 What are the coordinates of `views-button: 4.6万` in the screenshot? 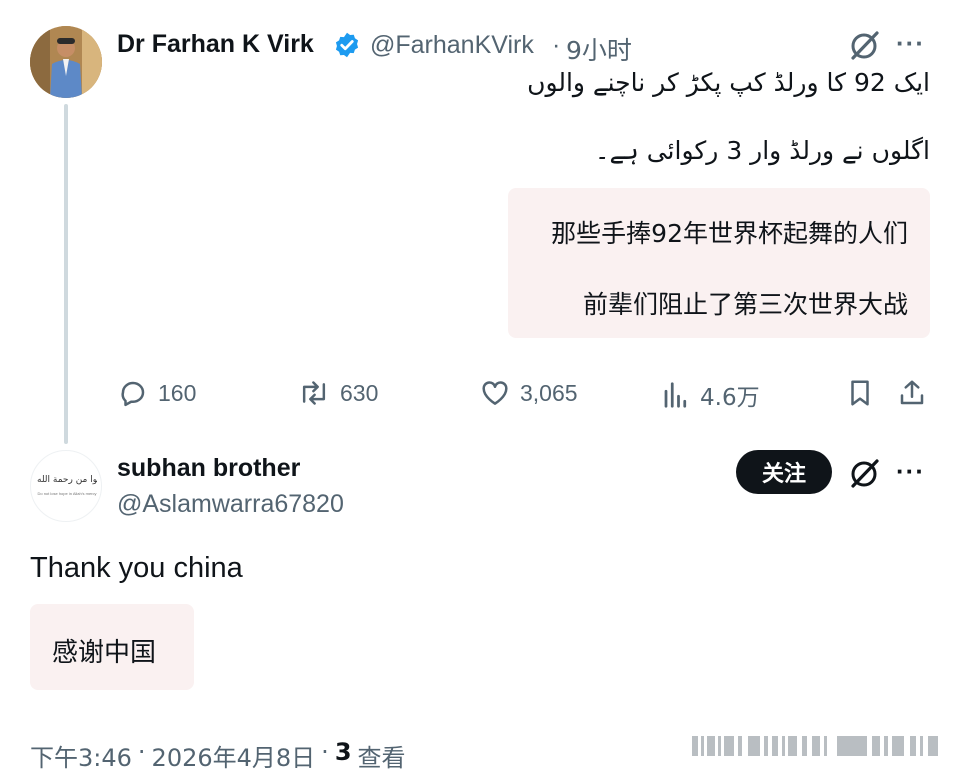 It's located at (711, 395).